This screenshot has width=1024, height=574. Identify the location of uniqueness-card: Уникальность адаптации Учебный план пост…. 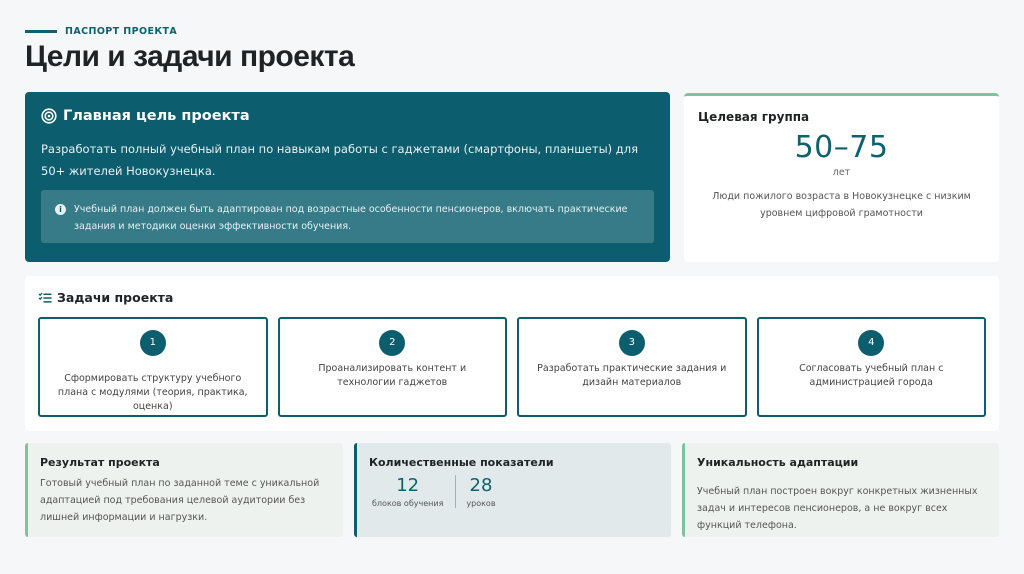
(840, 490).